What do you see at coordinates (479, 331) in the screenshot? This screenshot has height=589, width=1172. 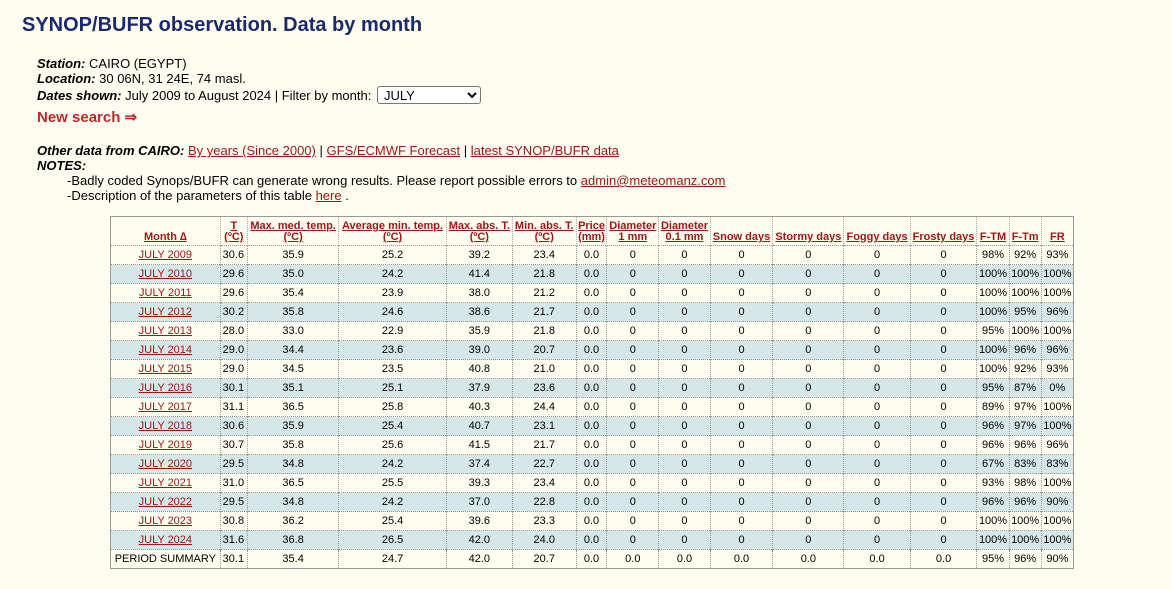 I see `table-cell-max-abs-t: 35.9` at bounding box center [479, 331].